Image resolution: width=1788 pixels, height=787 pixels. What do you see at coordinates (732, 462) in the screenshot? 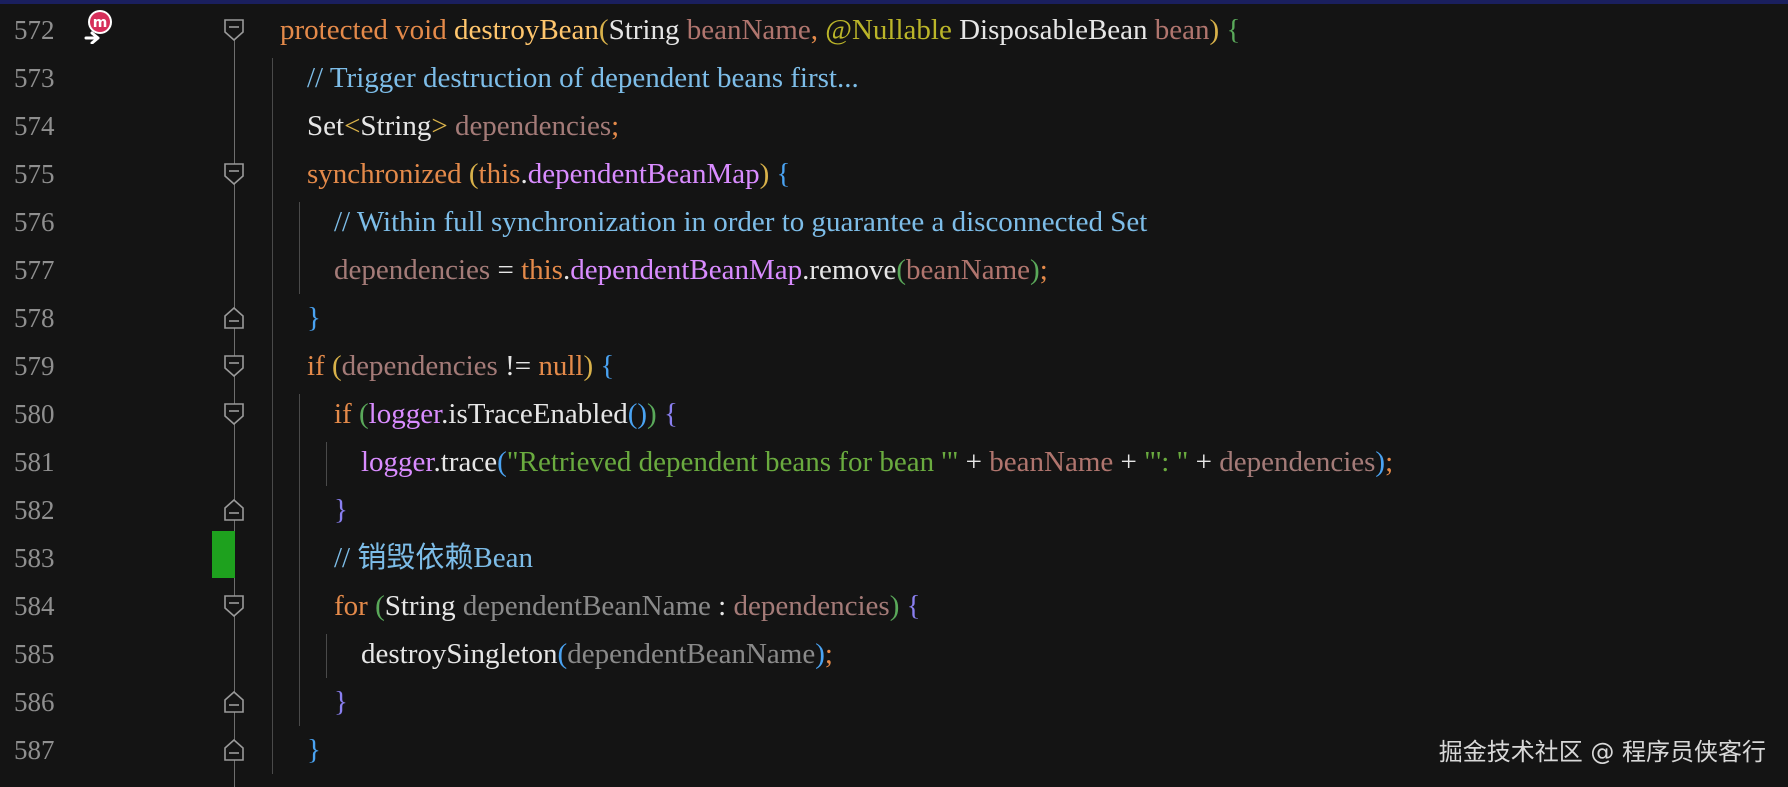
I see `code-token: "Retrieved dependent beans for bean '"` at bounding box center [732, 462].